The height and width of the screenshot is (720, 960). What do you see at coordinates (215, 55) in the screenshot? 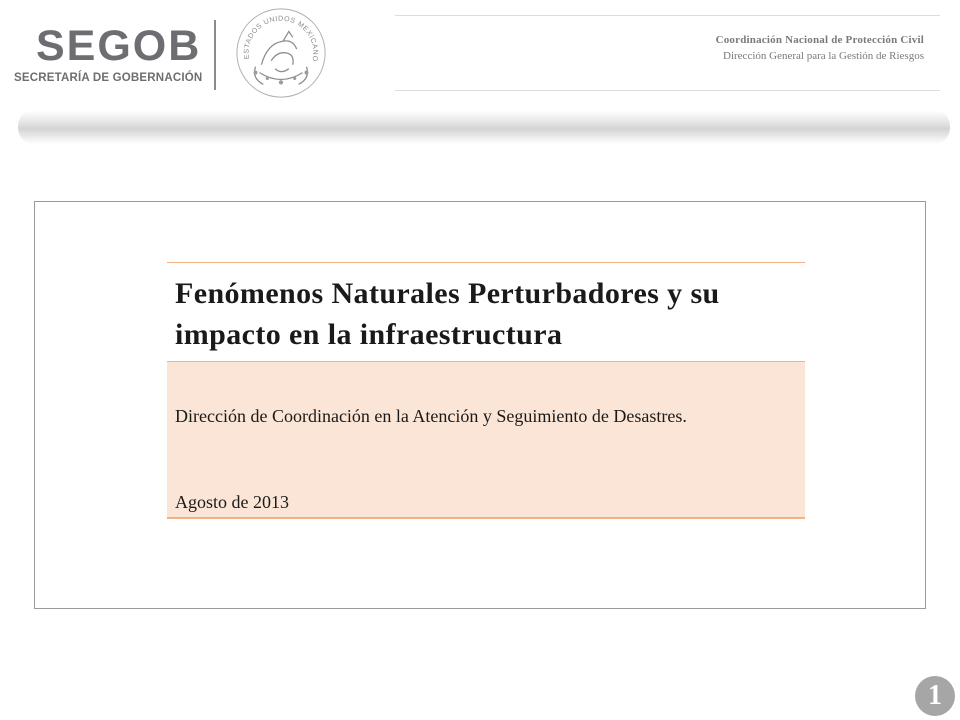
I see `logo-divider` at bounding box center [215, 55].